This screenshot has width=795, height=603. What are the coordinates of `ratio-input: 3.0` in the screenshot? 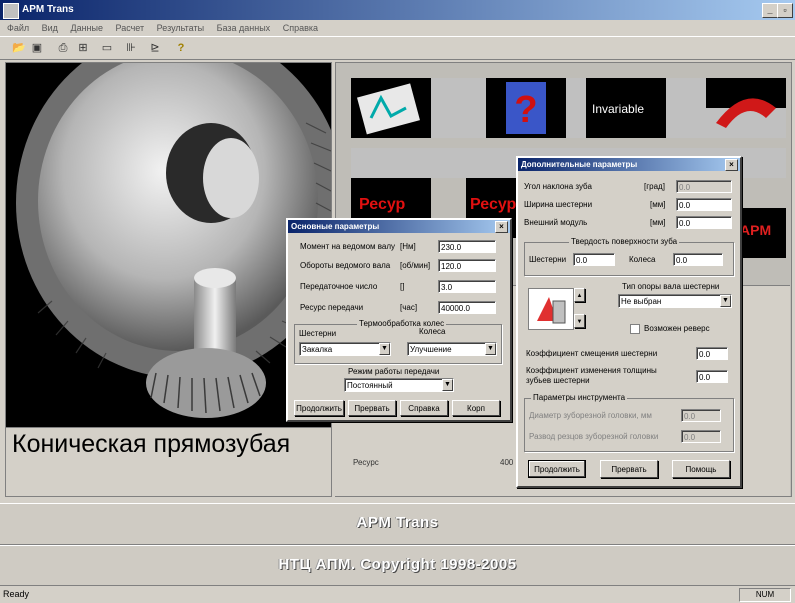 It's located at (467, 286).